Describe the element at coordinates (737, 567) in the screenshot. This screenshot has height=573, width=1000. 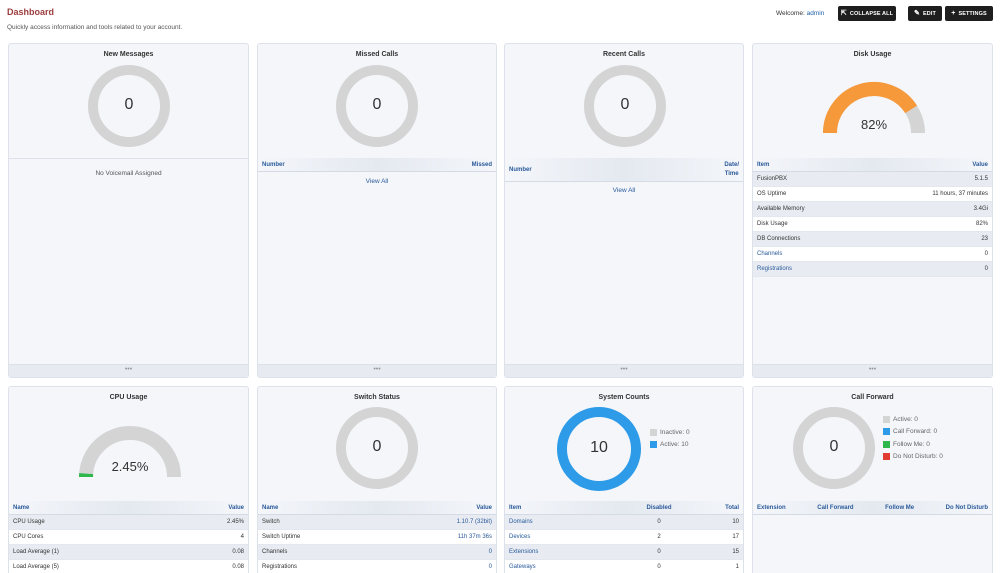
I see `row-total: 1` at that location.